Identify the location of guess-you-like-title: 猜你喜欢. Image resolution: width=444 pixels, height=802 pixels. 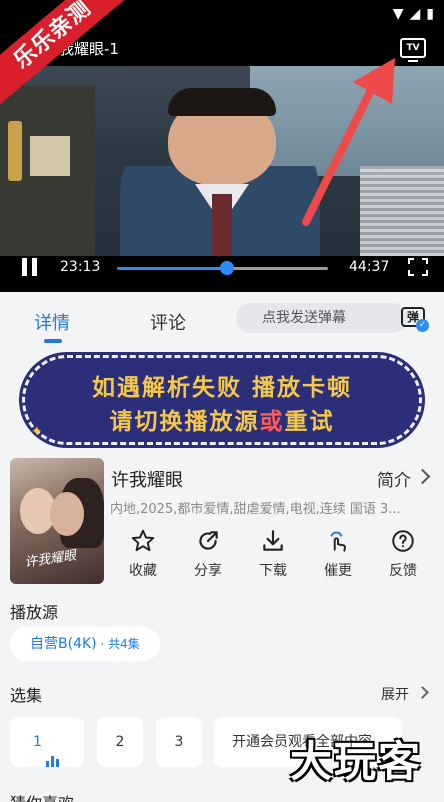
(42, 796).